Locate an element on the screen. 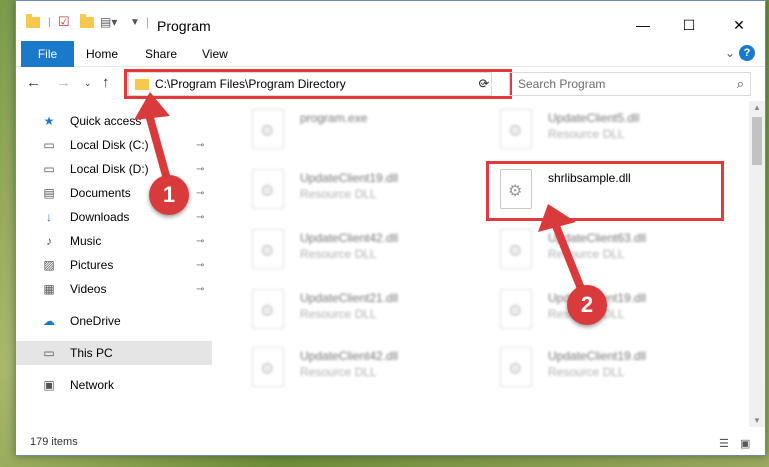  sidebar-item-icon: ↓ is located at coordinates (49, 217).